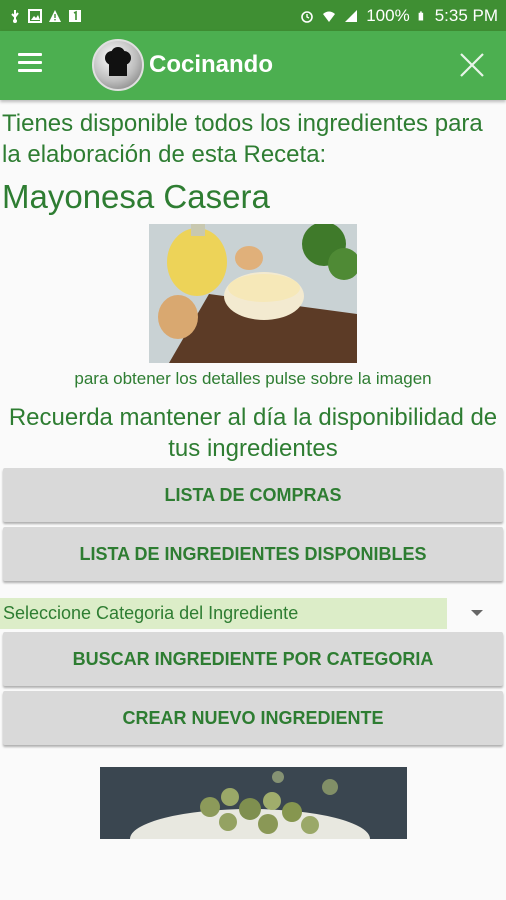  Describe the element at coordinates (466, 15) in the screenshot. I see `status-time: 5:35 PM` at that location.